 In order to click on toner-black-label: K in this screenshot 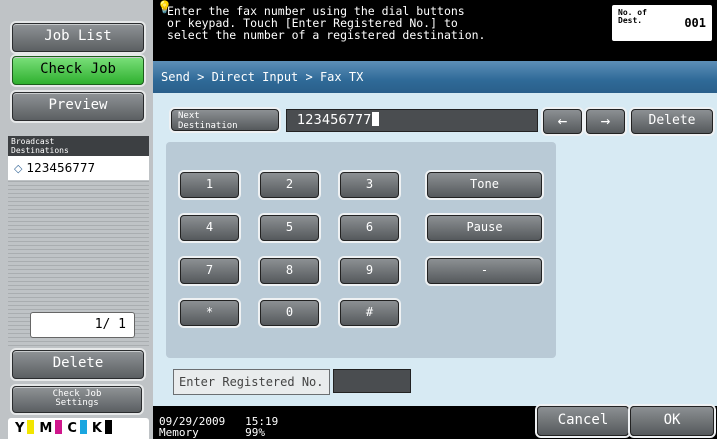, I will do `click(97, 428)`.